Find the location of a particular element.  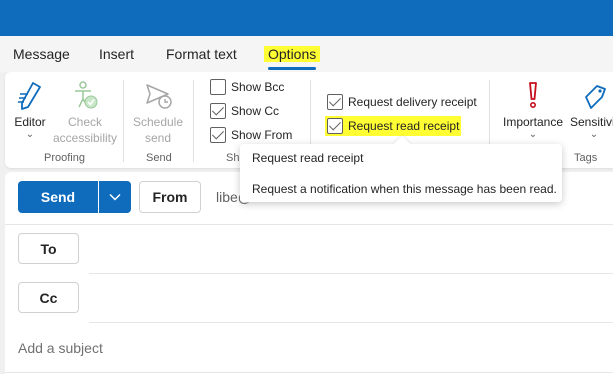

tab-options: Options is located at coordinates (292, 54).